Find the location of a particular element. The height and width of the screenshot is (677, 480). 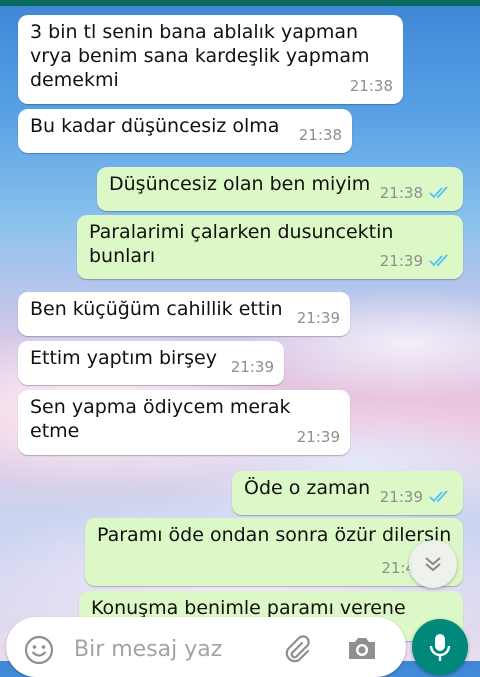

camera-icon is located at coordinates (362, 648).